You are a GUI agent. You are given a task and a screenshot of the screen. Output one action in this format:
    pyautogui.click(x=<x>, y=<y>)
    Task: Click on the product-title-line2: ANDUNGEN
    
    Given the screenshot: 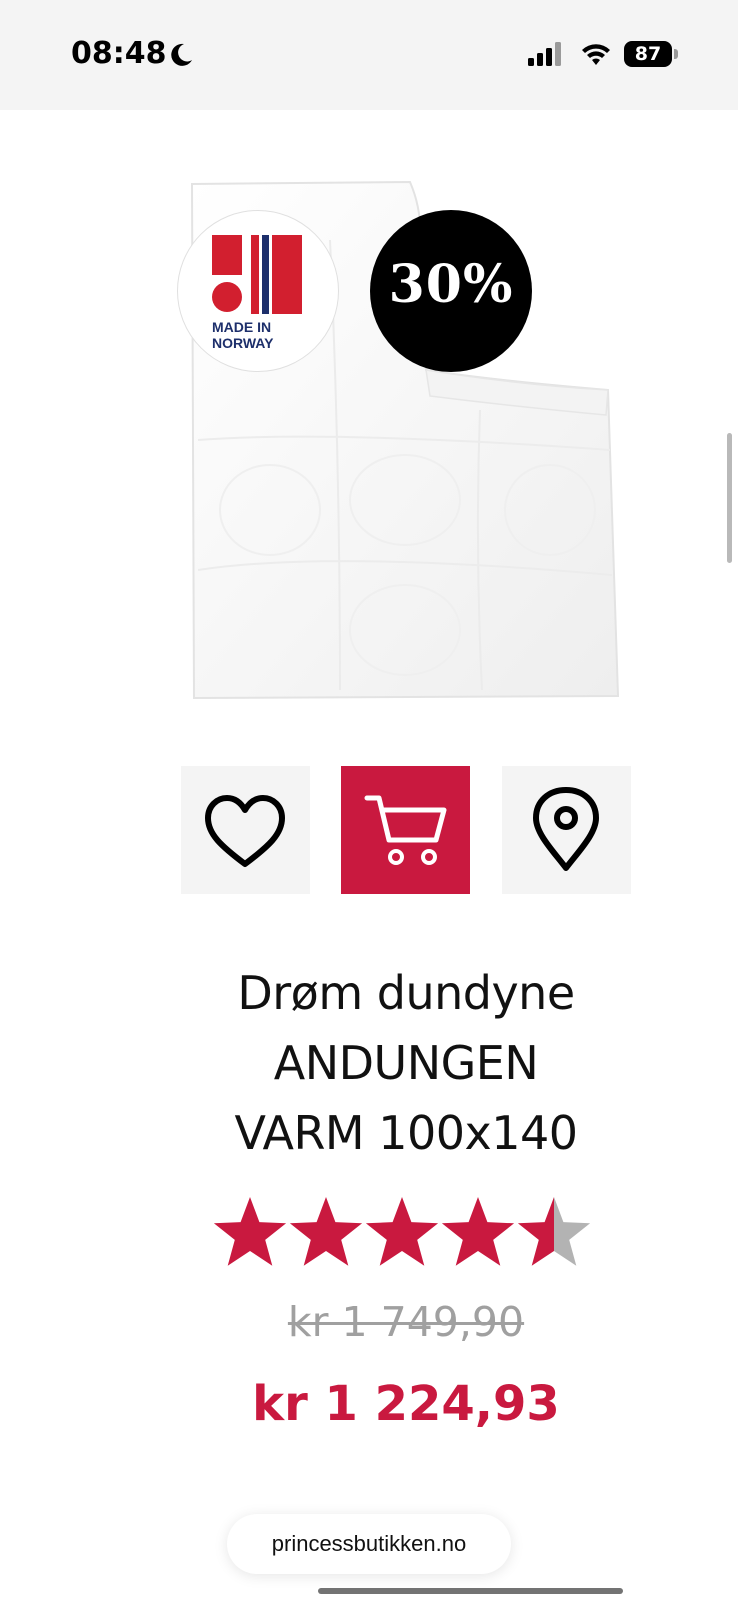 What is the action you would take?
    pyautogui.click(x=406, y=1063)
    